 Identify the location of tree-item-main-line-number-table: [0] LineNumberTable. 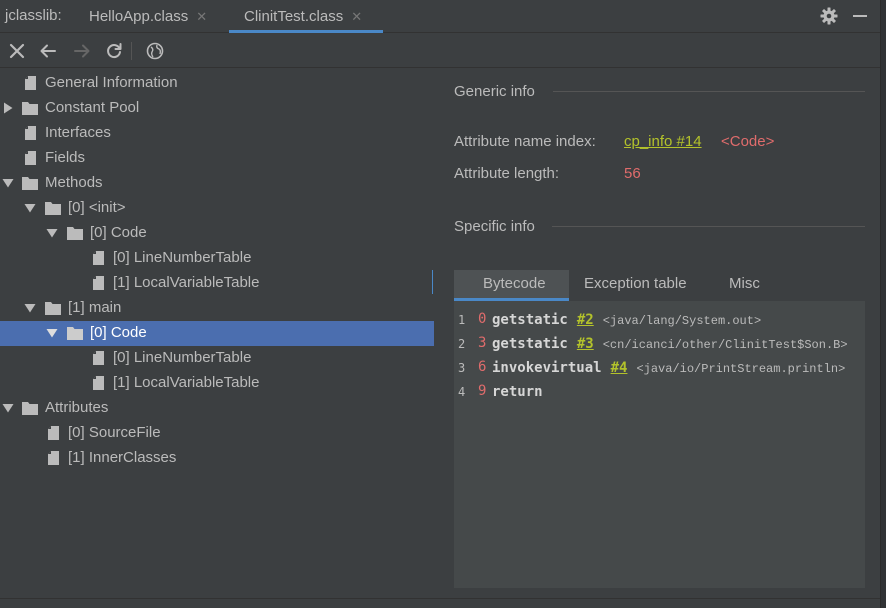
(217, 358).